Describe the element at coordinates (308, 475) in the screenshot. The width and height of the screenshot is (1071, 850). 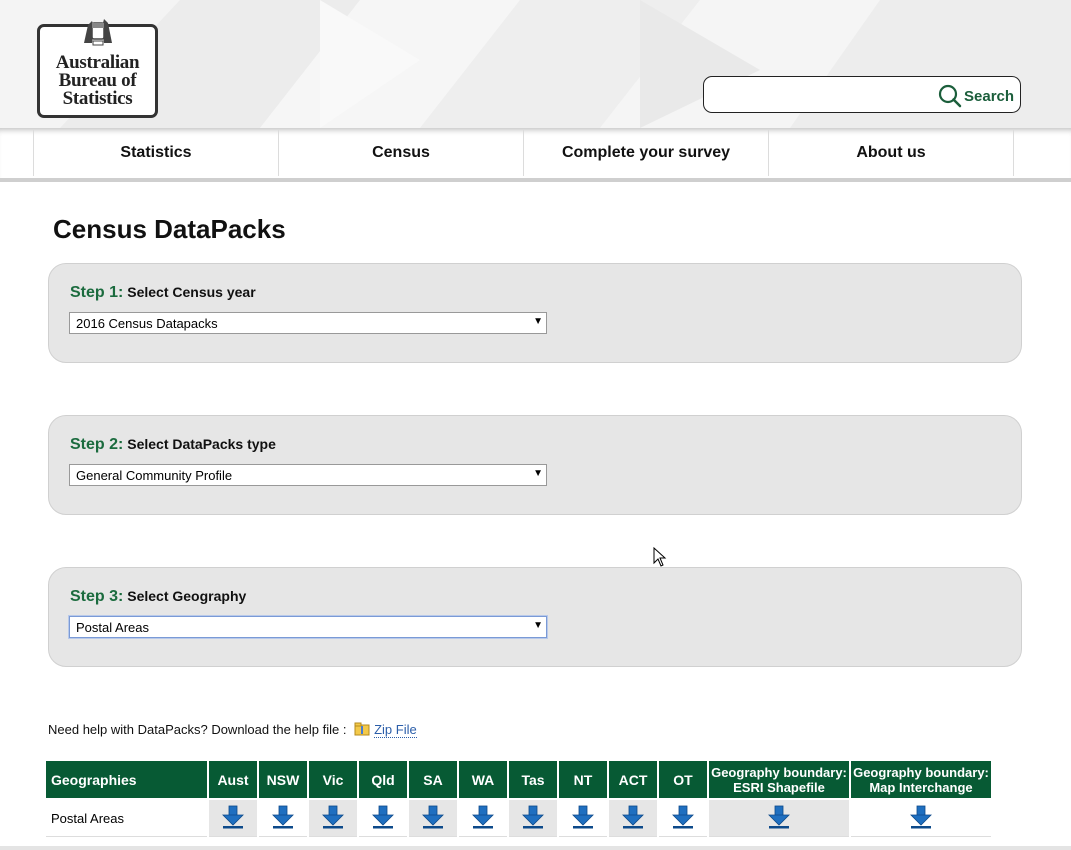
I see `datapacks-type-select: General Community Profile ▼` at that location.